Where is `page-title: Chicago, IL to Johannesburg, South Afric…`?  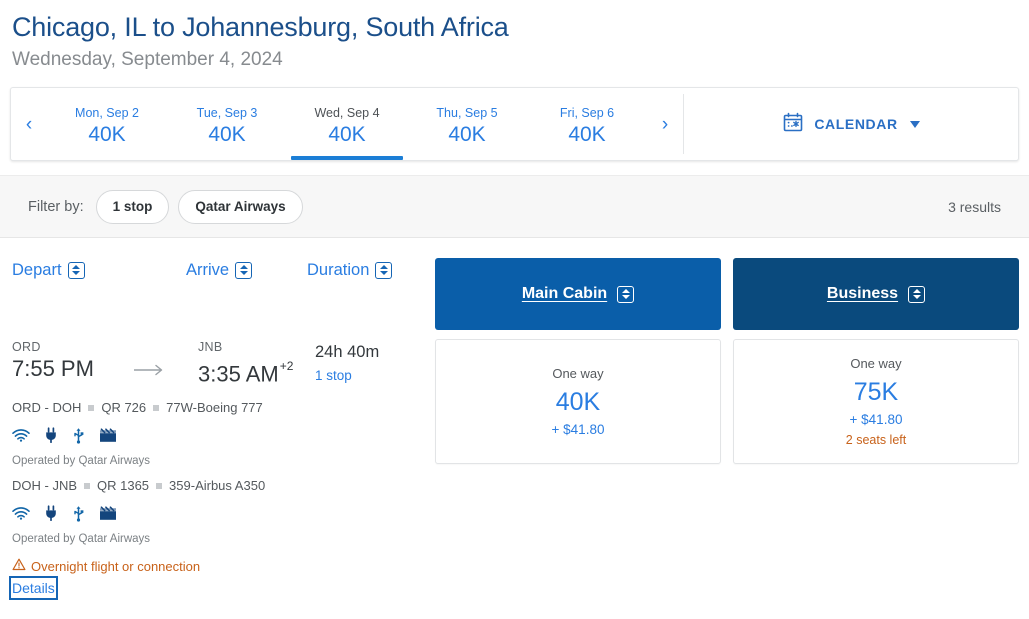
page-title: Chicago, IL to Johannesburg, South Afric… is located at coordinates (260, 27).